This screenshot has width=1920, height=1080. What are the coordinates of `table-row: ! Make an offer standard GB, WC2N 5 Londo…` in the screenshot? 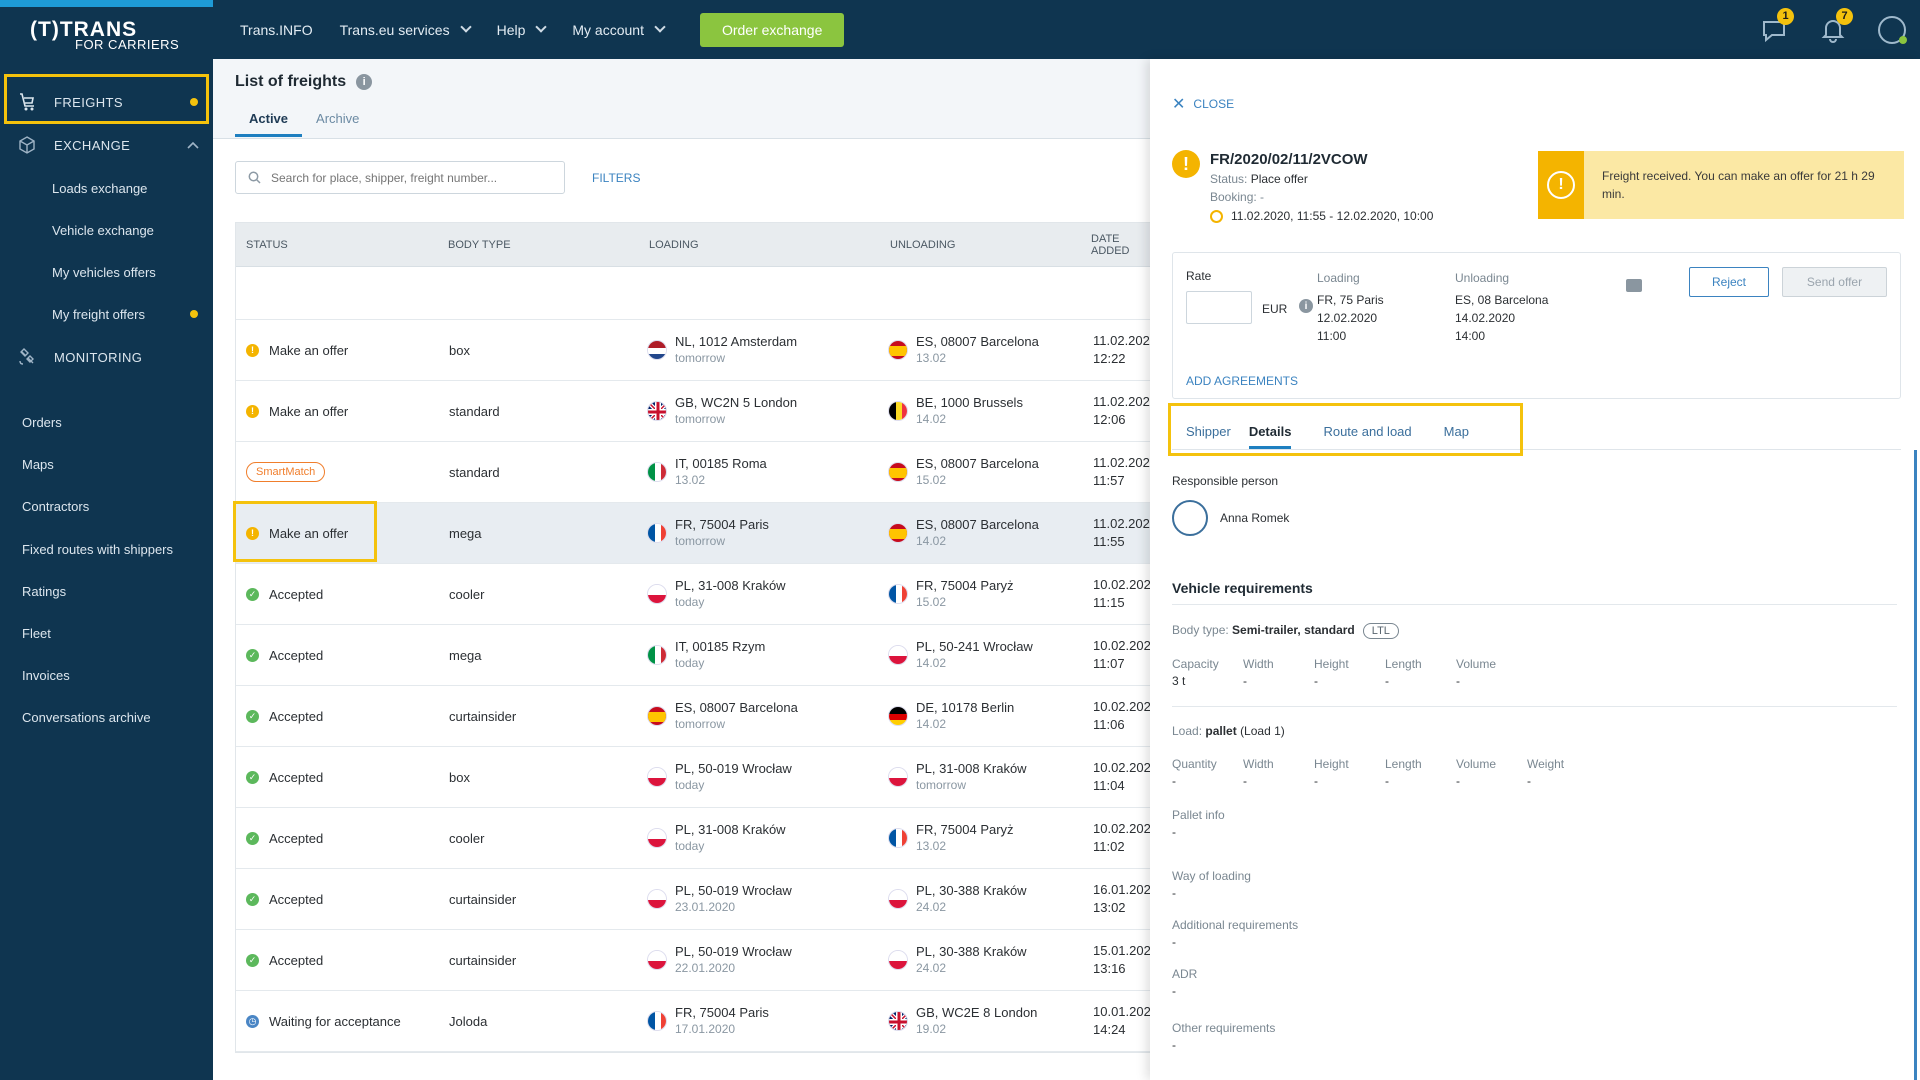 It's located at (696, 411).